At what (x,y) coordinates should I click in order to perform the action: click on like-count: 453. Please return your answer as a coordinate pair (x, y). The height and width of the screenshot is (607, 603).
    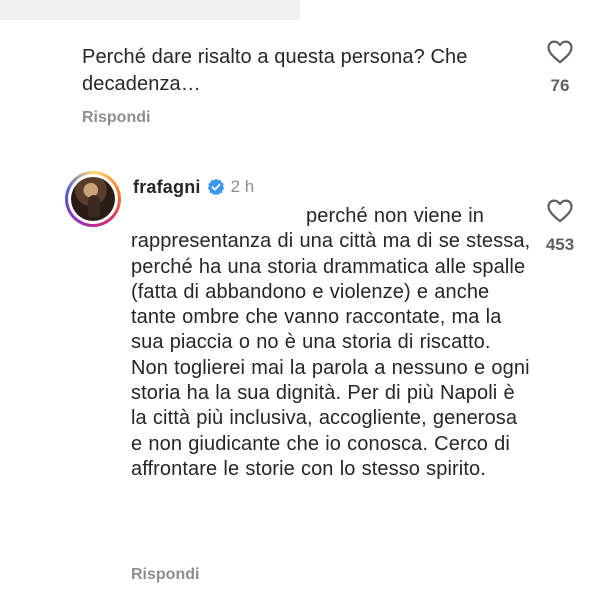
    Looking at the image, I should click on (560, 244).